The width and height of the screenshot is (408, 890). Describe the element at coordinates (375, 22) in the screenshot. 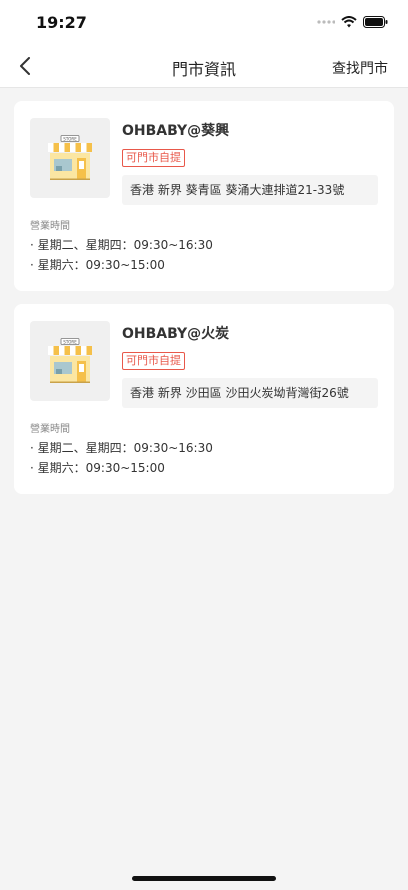

I see `battery-icon` at that location.